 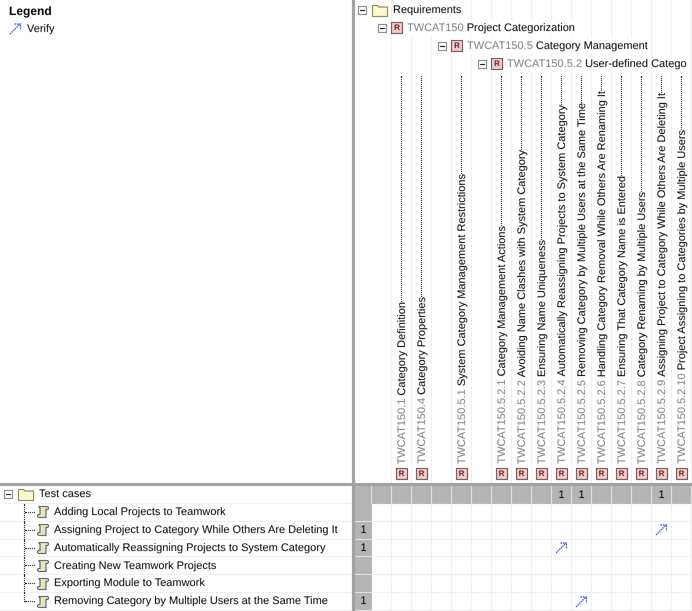 I want to click on test-case-label: Assigning Project to Category While Others Are Deleting It, so click(x=196, y=530).